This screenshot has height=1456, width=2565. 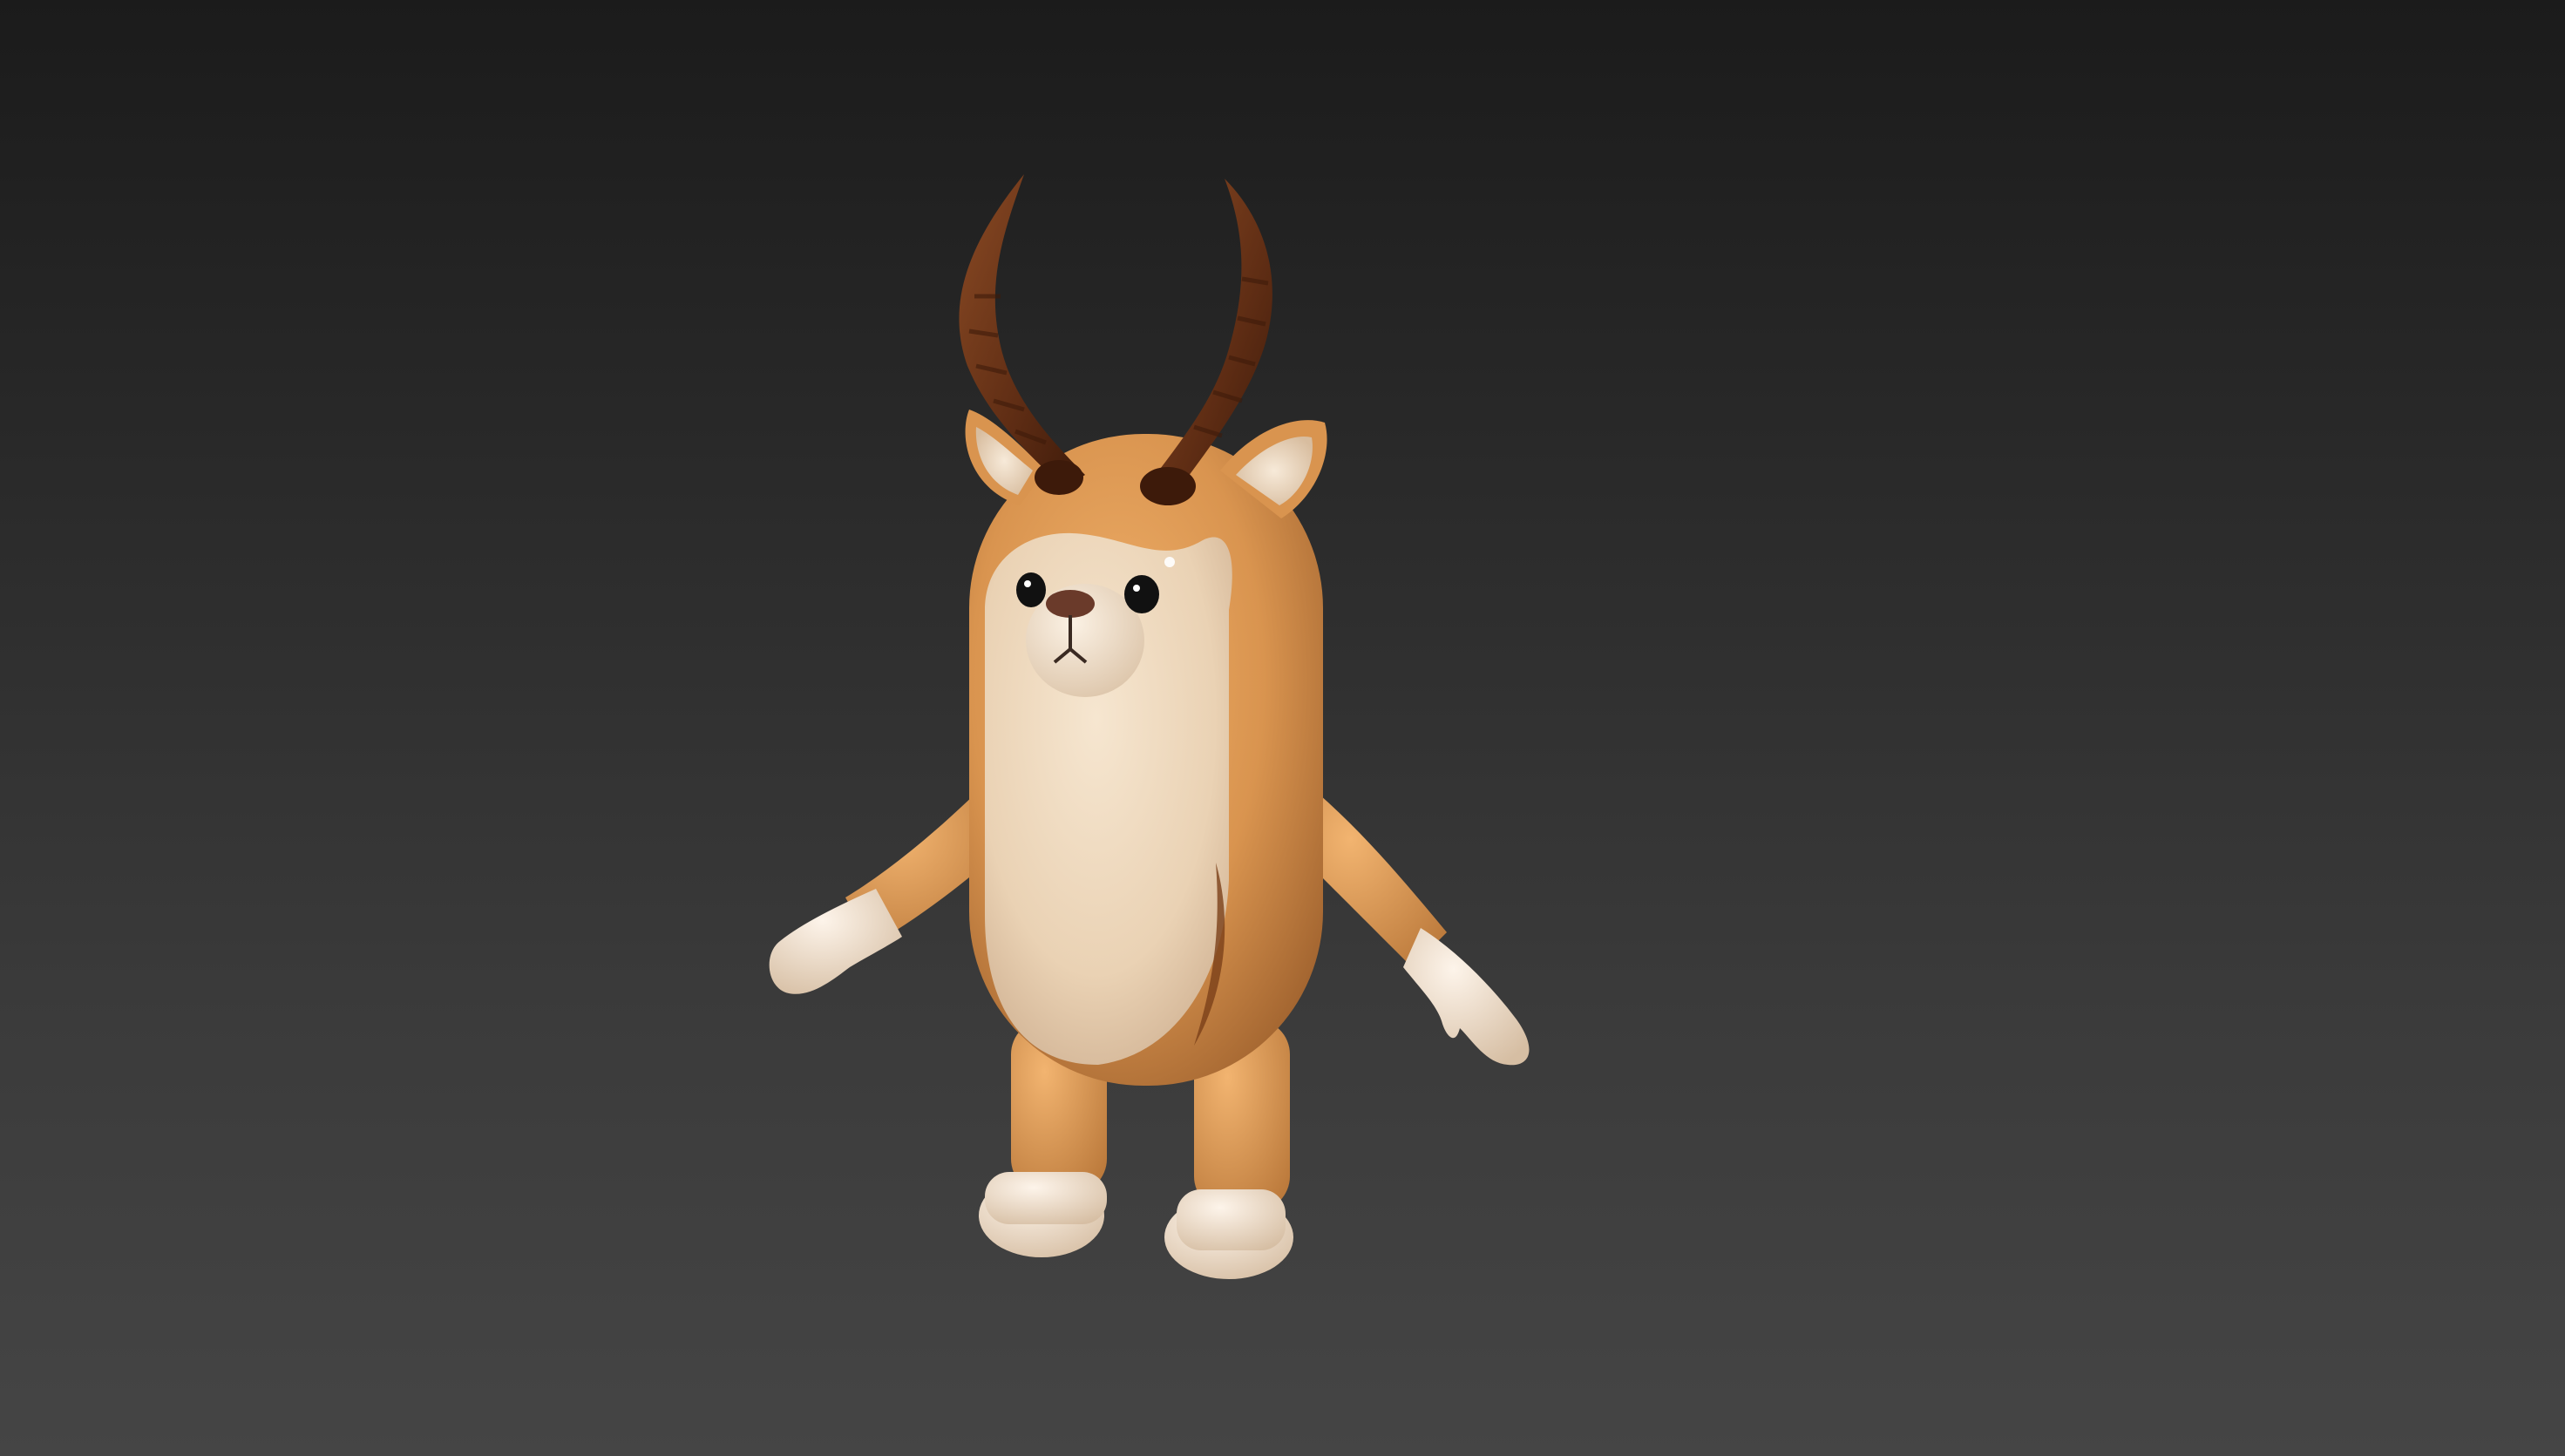 I want to click on left-arm, so click(x=885, y=889).